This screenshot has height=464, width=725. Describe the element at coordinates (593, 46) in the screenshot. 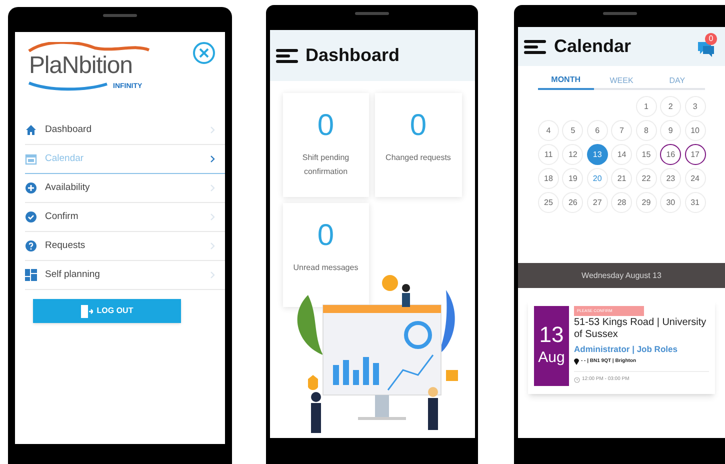

I see `screen-title: Calendar` at that location.